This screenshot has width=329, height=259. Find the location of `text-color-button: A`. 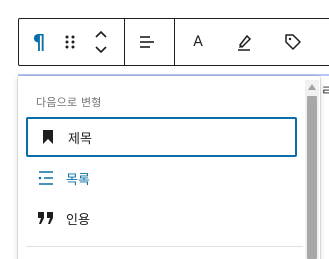

text-color-button: A is located at coordinates (198, 42).